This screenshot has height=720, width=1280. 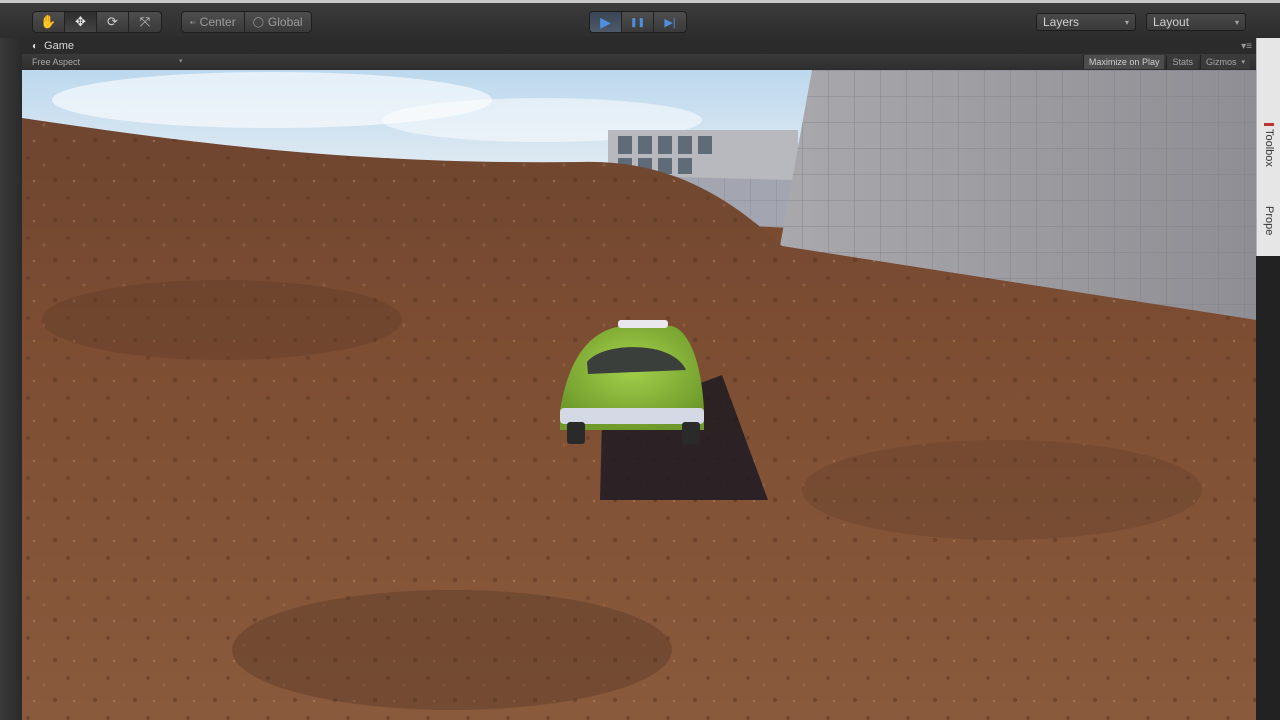 I want to click on playback-controls: ▶ ❚❚ ▶|, so click(x=638, y=22).